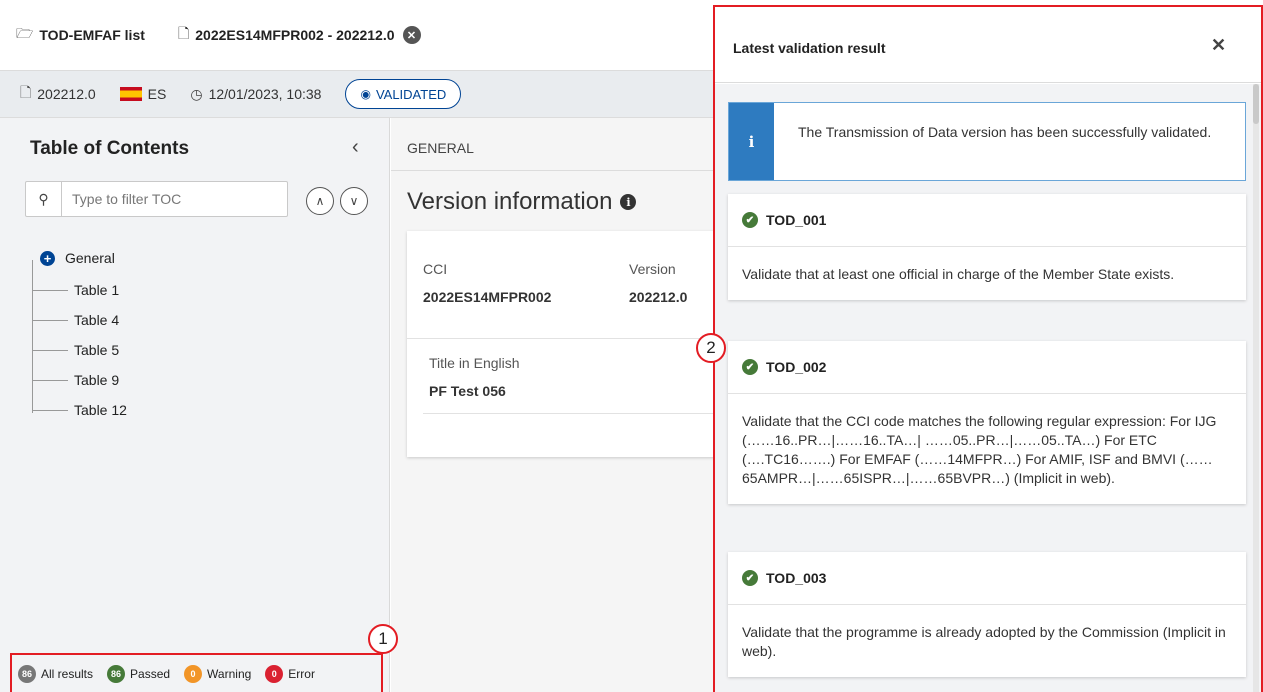 The height and width of the screenshot is (692, 1263). What do you see at coordinates (658, 297) in the screenshot?
I see `version-value: 202212.0` at bounding box center [658, 297].